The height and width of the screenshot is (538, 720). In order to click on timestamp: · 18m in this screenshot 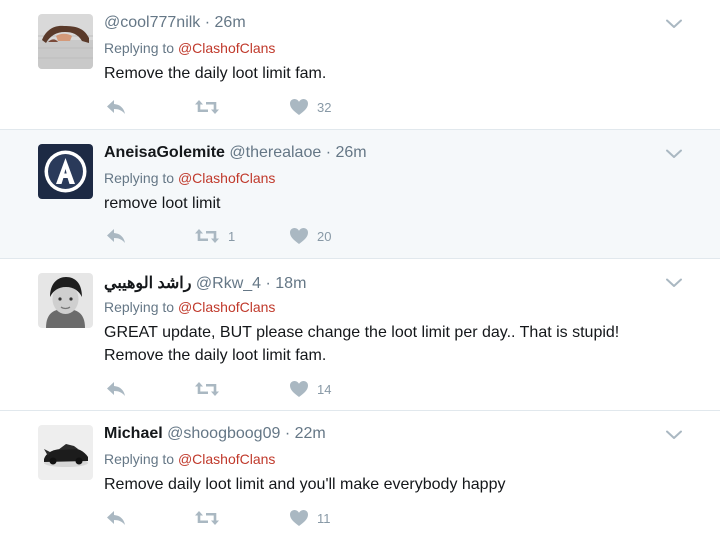, I will do `click(286, 283)`.